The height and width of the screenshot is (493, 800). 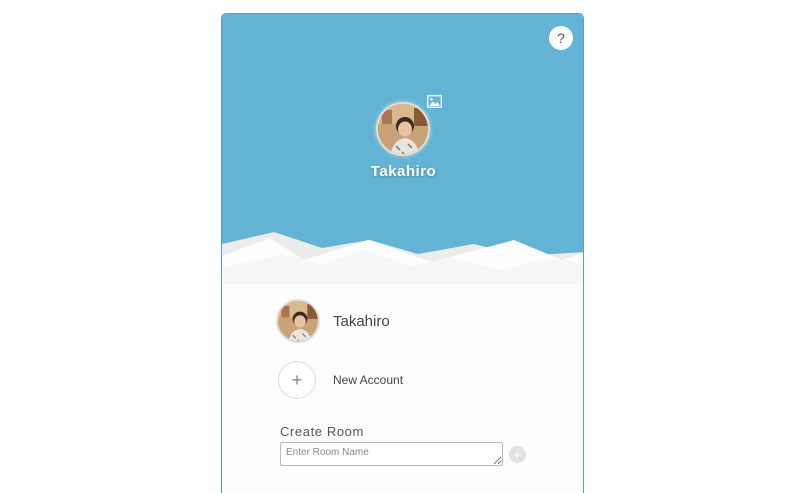 I want to click on profile-avatar, so click(x=403, y=129).